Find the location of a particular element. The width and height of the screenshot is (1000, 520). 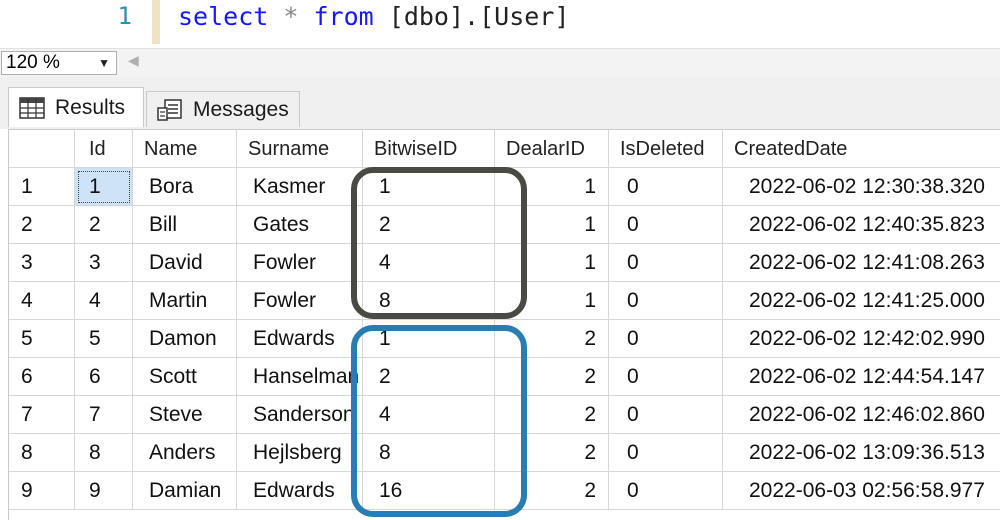

cell-createddate: 2022-06-02 12:41:08.263 is located at coordinates (861, 263).